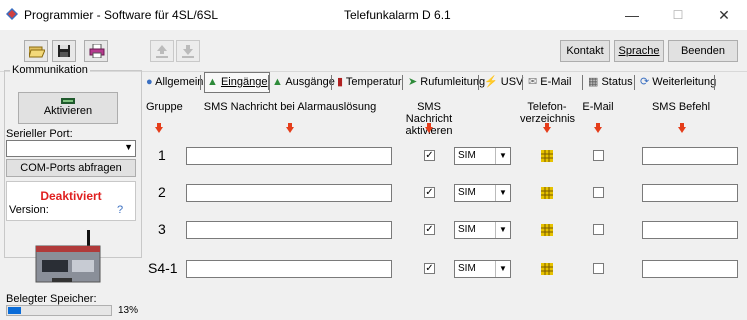 The image size is (747, 320). What do you see at coordinates (512, 82) in the screenshot?
I see `tab-usv-label: USV` at bounding box center [512, 82].